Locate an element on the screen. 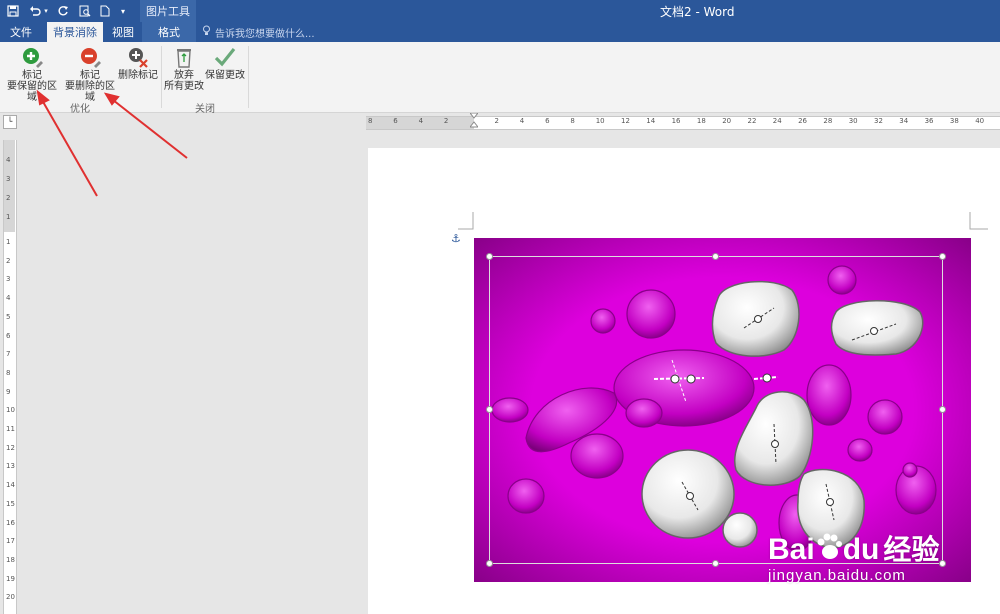 The image size is (1000, 614). discard-all-changes-button: 放弃 所有更改 is located at coordinates (184, 69).